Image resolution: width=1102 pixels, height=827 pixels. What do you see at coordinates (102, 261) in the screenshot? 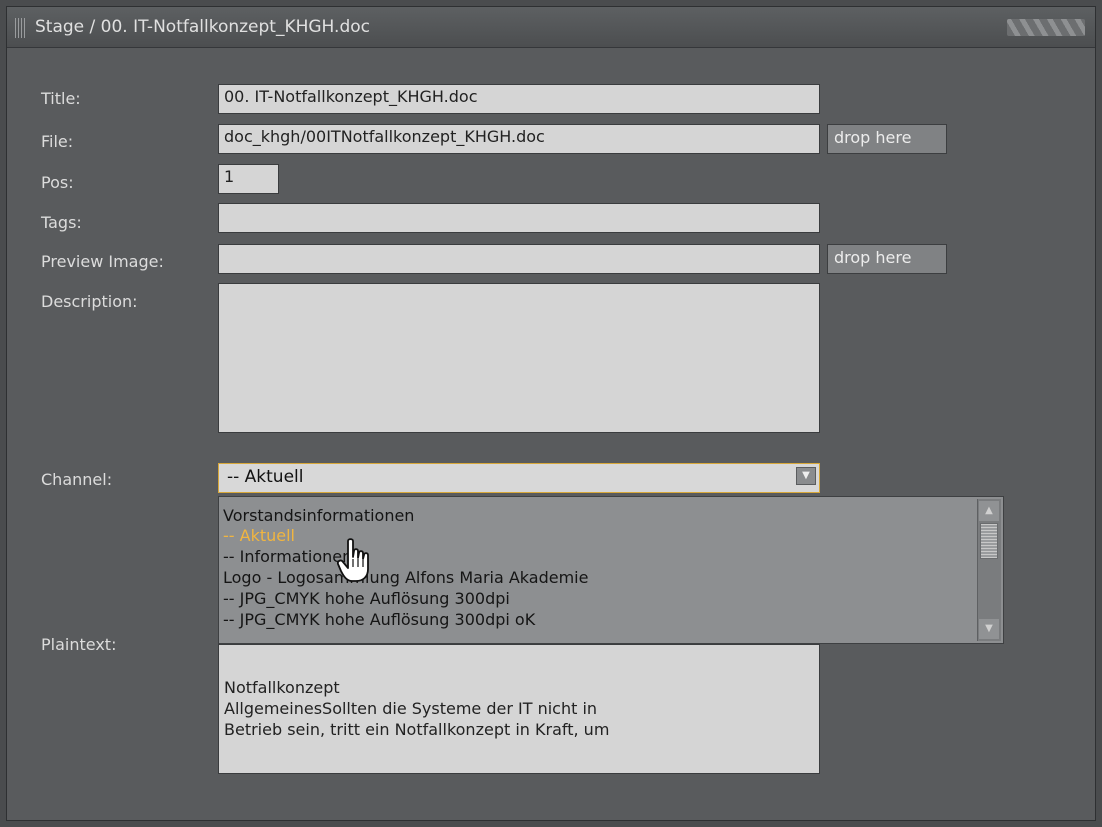
I see `preview-image-label: Preview Image:` at bounding box center [102, 261].